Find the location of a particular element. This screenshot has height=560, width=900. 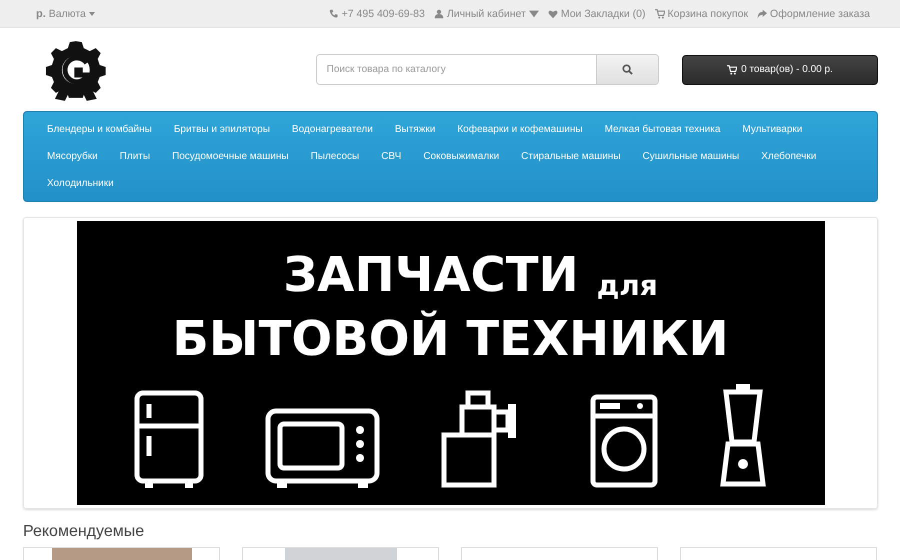

menu-item: Мелкая бытовая техника is located at coordinates (663, 129).